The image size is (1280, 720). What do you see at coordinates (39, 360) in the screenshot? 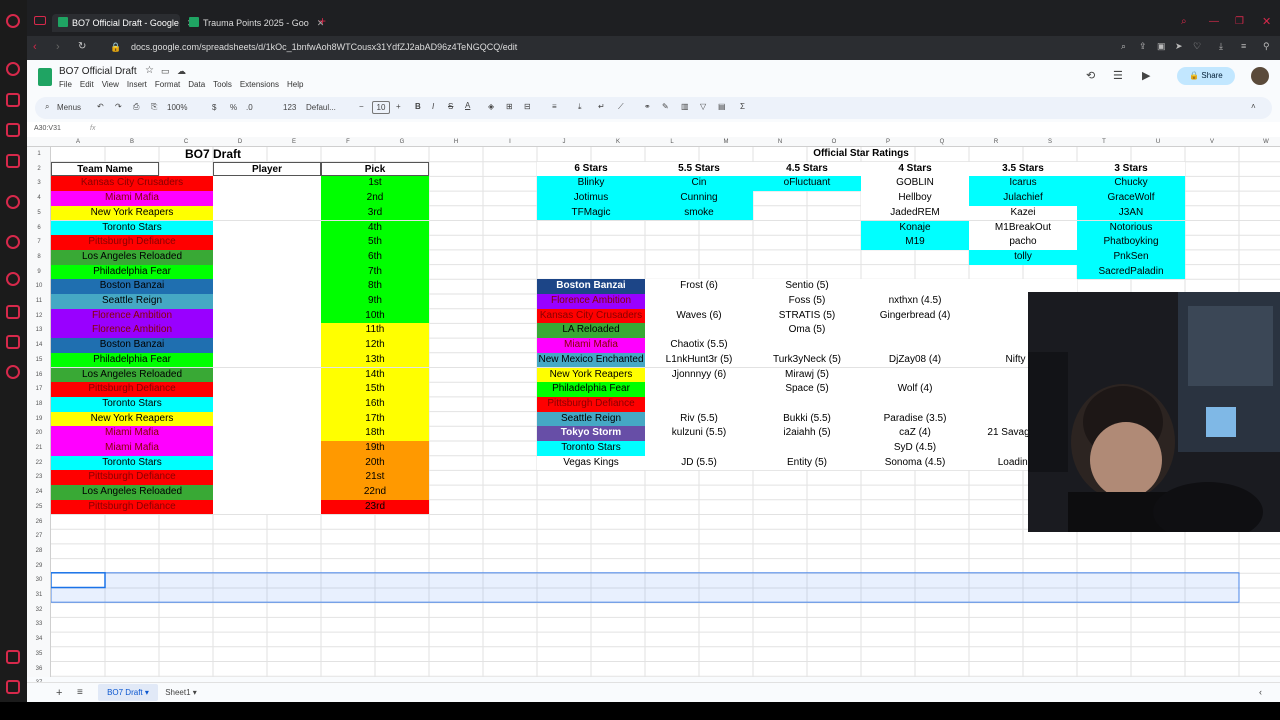
I see `row-header: 15` at bounding box center [39, 360].